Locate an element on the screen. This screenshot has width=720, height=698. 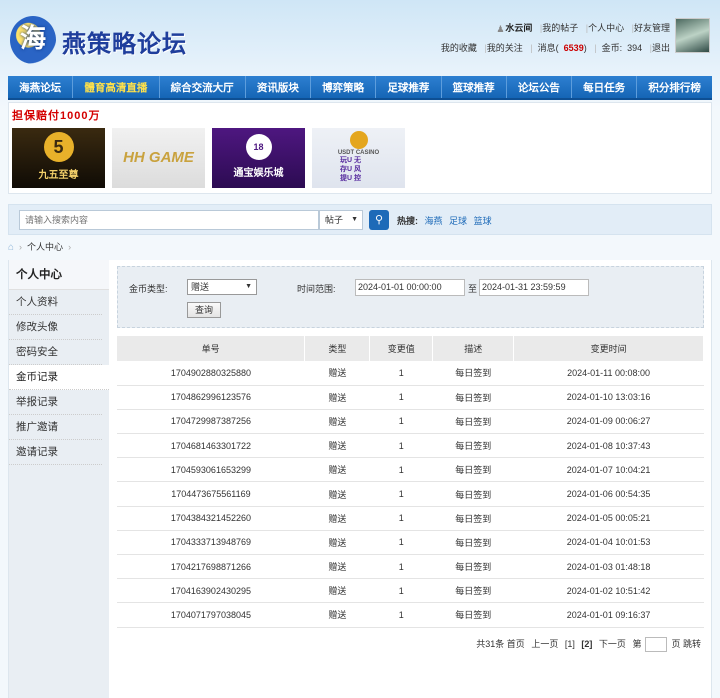
sidebar-item-reports: 举报记录 is located at coordinates (55, 402).